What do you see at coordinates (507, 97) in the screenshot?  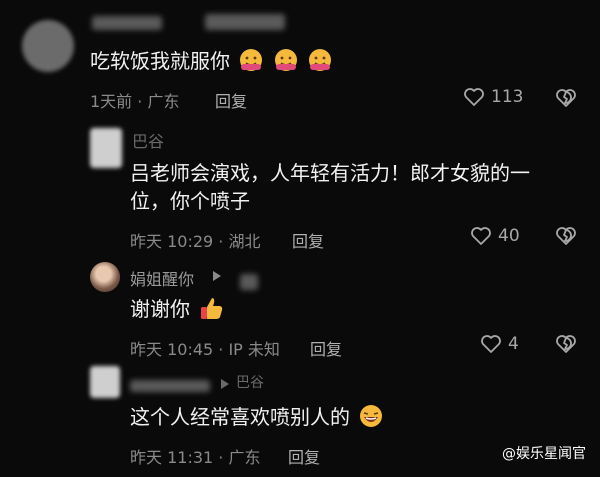 I see `like-count: 113` at bounding box center [507, 97].